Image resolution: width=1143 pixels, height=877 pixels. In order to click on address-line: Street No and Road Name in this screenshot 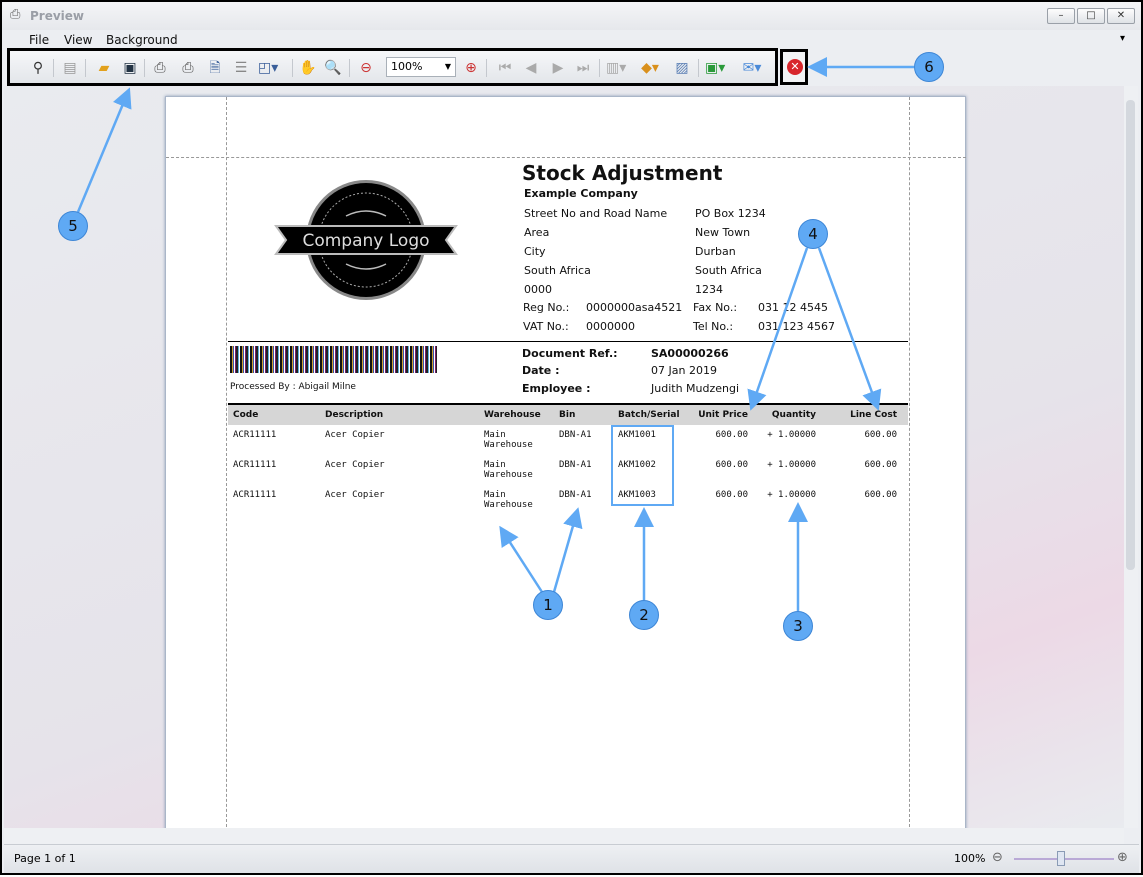, I will do `click(596, 213)`.